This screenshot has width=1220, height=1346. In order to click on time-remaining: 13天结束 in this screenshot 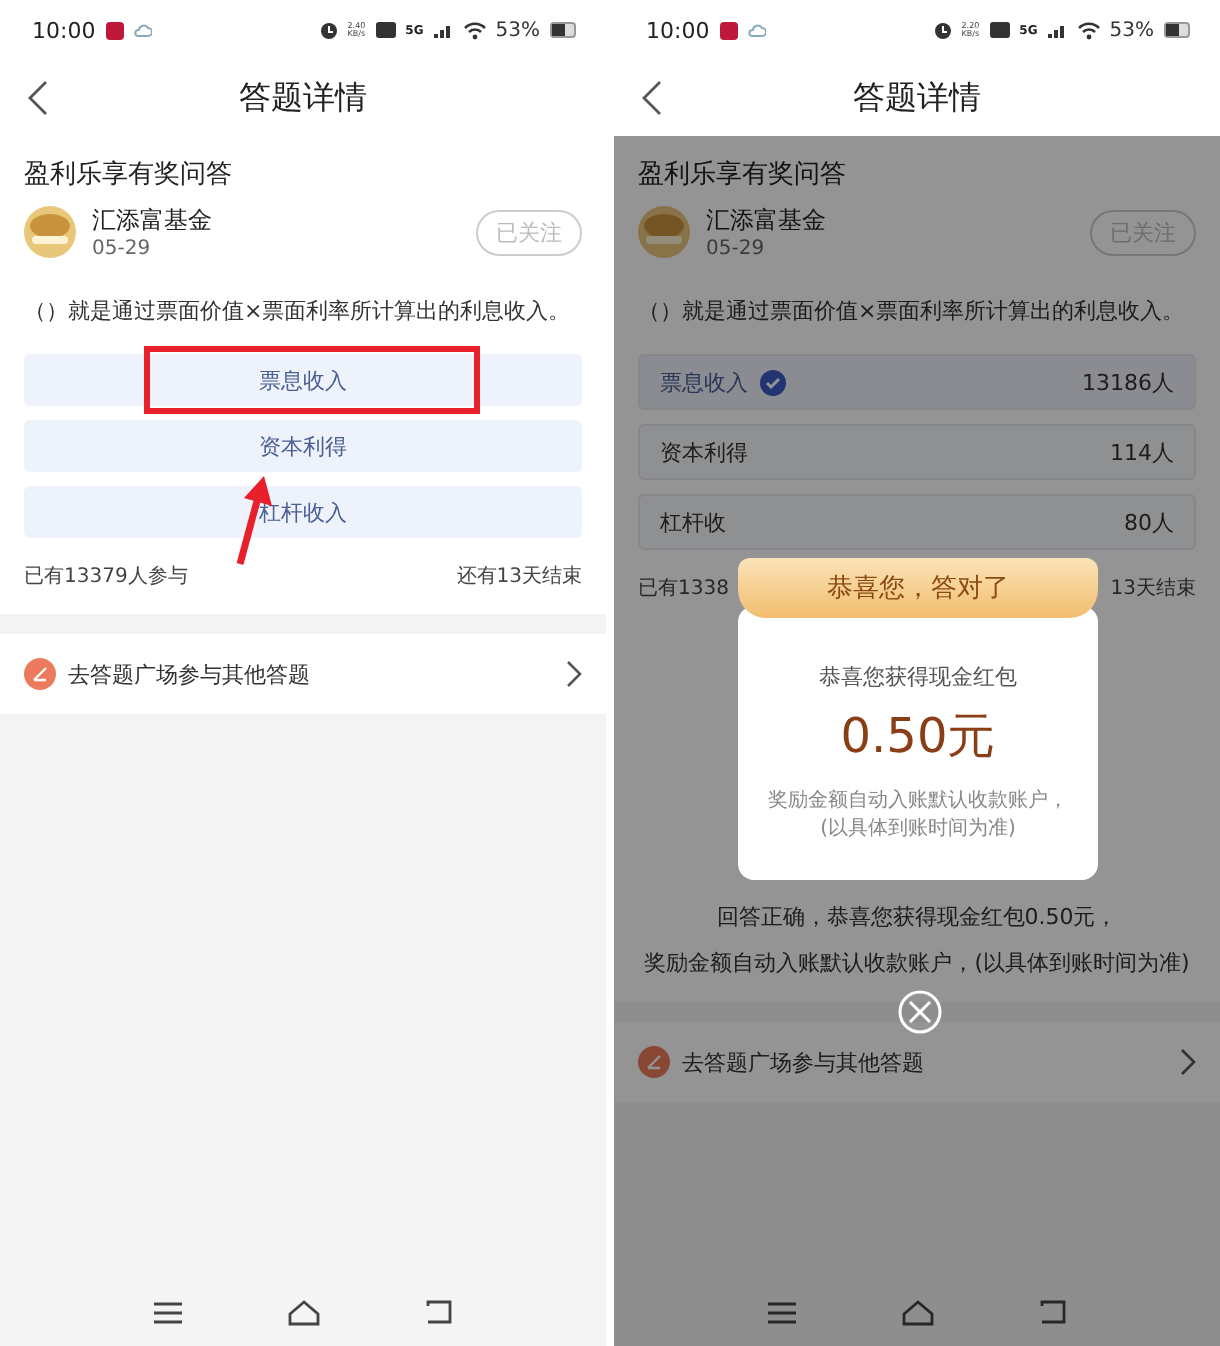, I will do `click(1153, 589)`.